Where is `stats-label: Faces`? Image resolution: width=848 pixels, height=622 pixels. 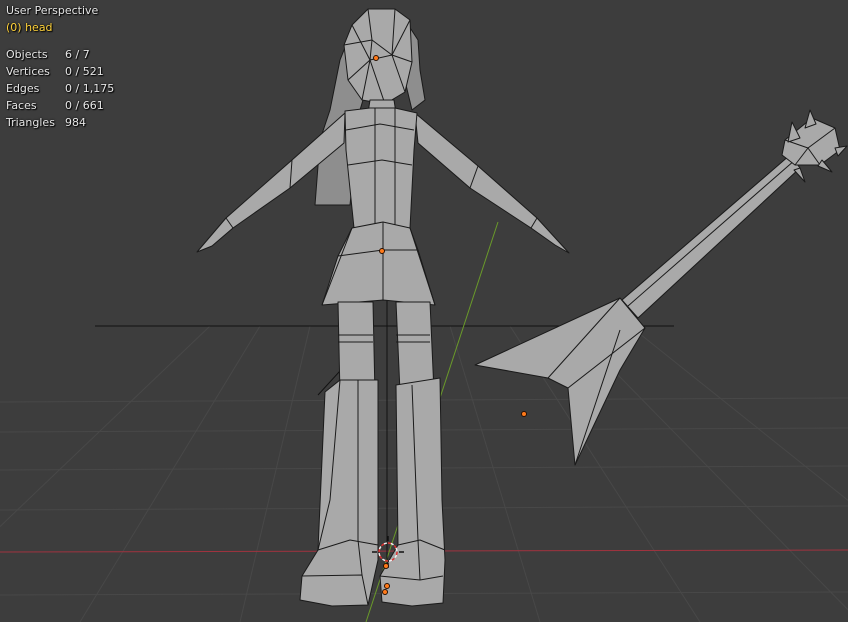 stats-label: Faces is located at coordinates (21, 105).